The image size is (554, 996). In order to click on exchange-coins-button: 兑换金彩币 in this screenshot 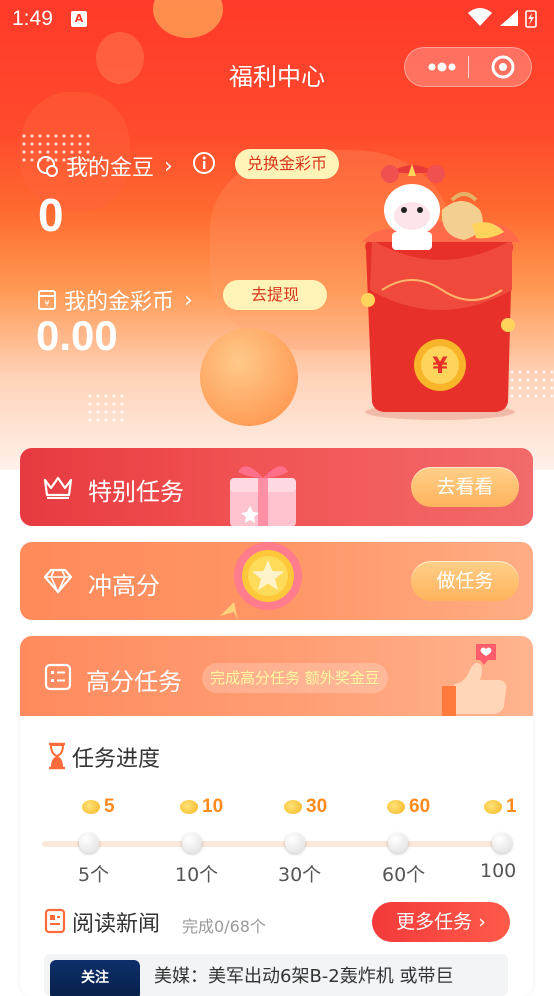, I will do `click(287, 164)`.